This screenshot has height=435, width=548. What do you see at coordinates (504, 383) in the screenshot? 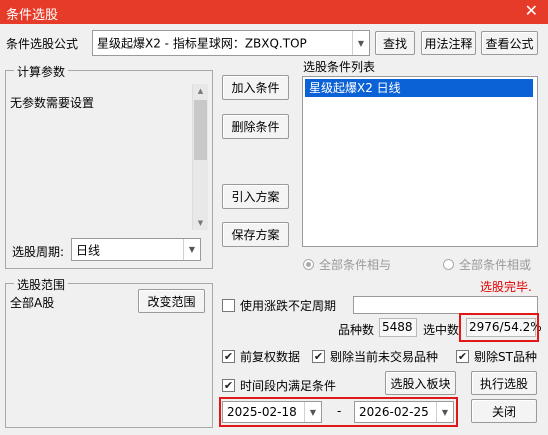
I see `execute-button: 执行选股` at bounding box center [504, 383].